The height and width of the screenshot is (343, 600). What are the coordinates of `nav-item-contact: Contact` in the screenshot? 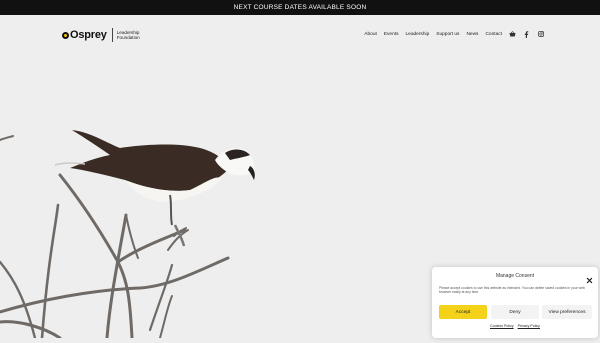 It's located at (493, 34).